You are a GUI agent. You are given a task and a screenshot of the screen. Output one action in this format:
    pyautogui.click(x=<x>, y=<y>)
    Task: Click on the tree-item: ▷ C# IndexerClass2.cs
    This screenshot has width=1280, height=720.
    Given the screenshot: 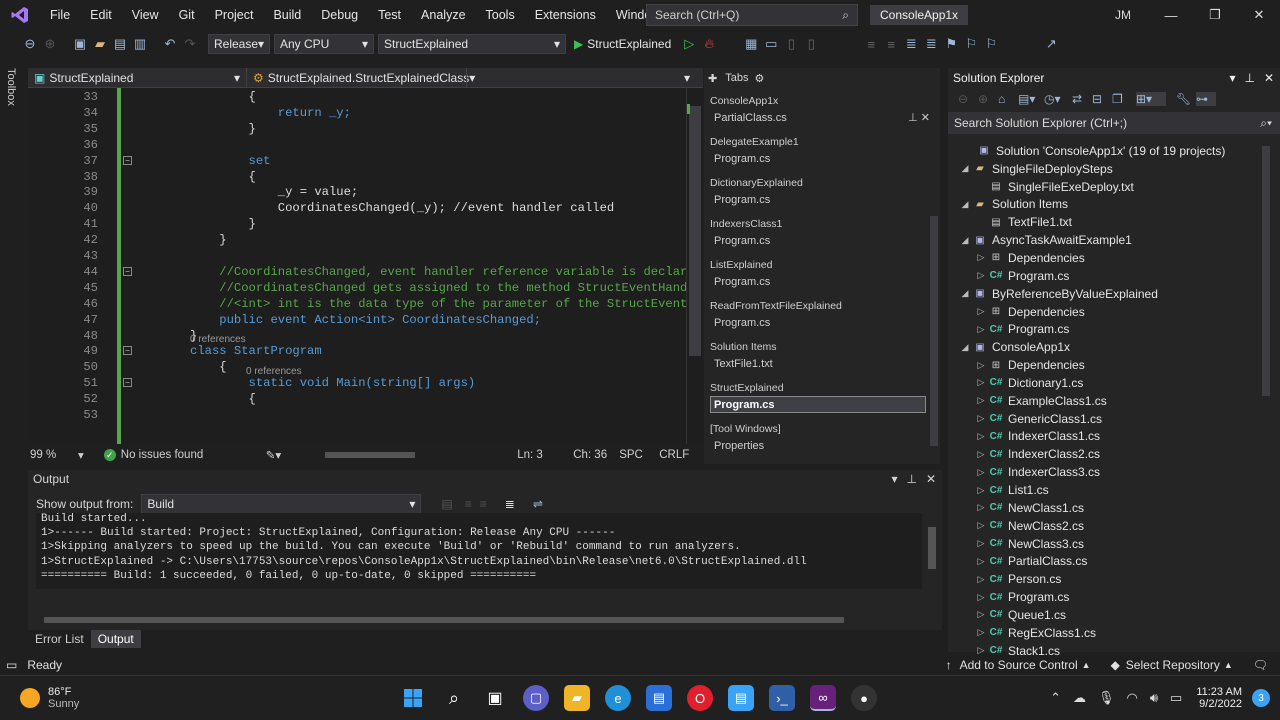 What is the action you would take?
    pyautogui.click(x=1037, y=454)
    